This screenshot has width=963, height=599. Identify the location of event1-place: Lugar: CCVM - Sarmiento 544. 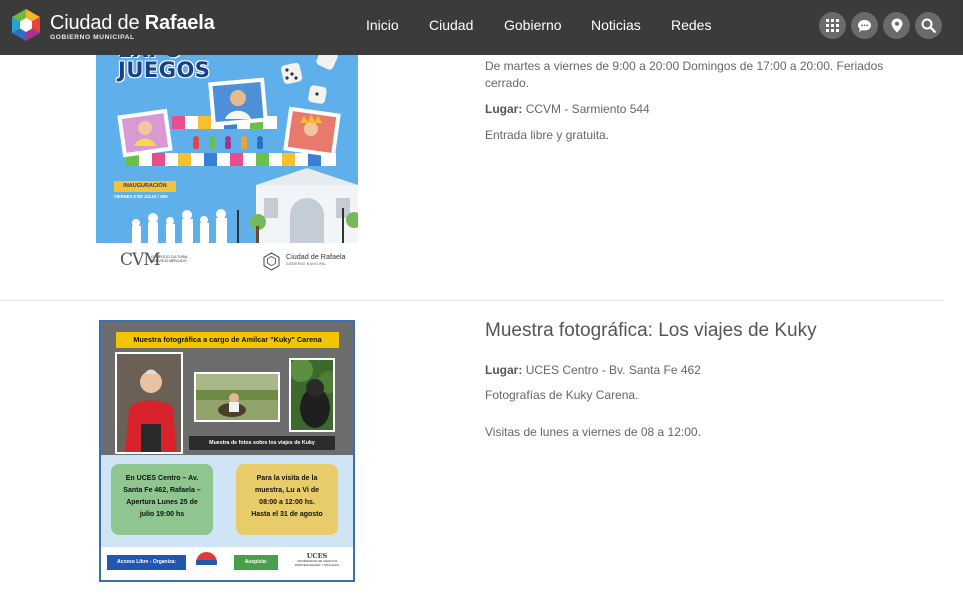
(567, 109).